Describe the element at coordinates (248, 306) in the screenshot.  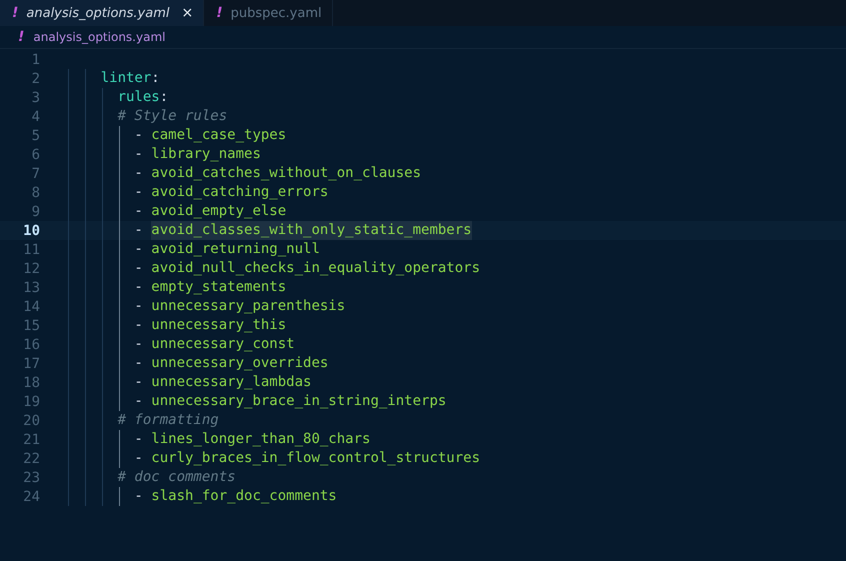
I see `code-value: unnecessary_parenthesis` at that location.